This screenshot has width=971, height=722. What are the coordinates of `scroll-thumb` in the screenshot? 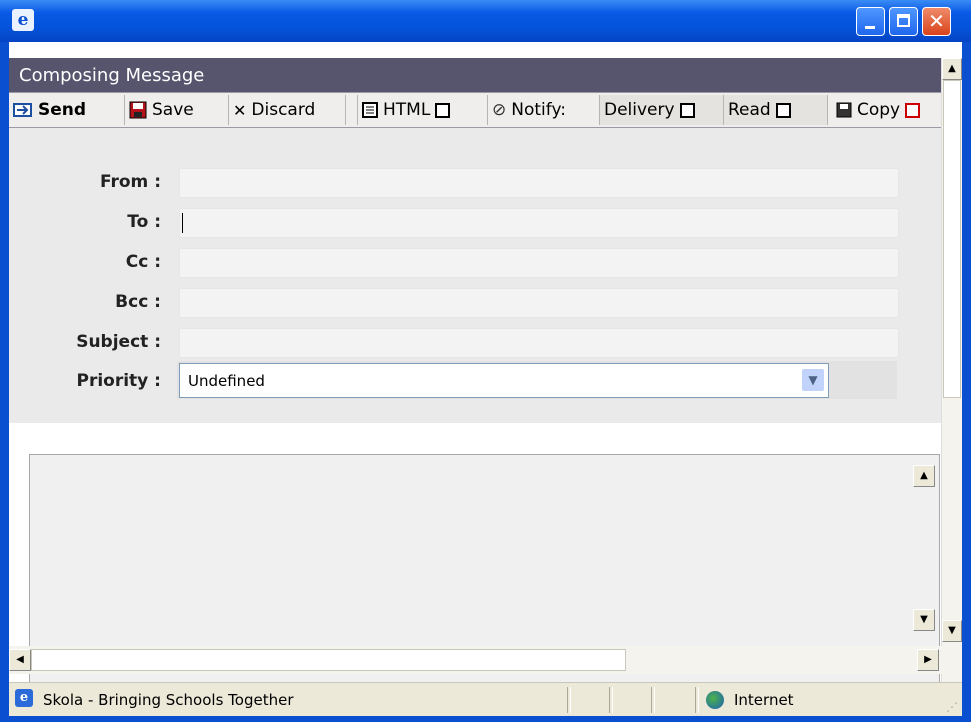 It's located at (952, 239).